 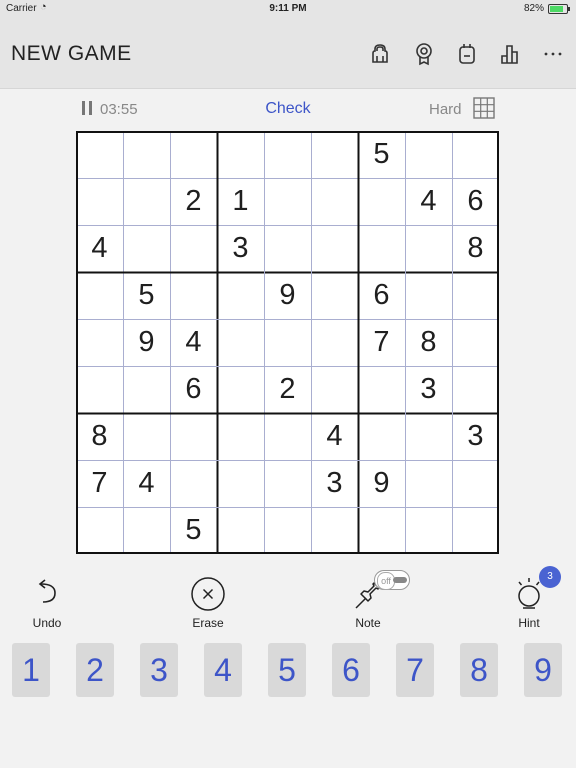 What do you see at coordinates (368, 600) in the screenshot?
I see `note-button: off Note` at bounding box center [368, 600].